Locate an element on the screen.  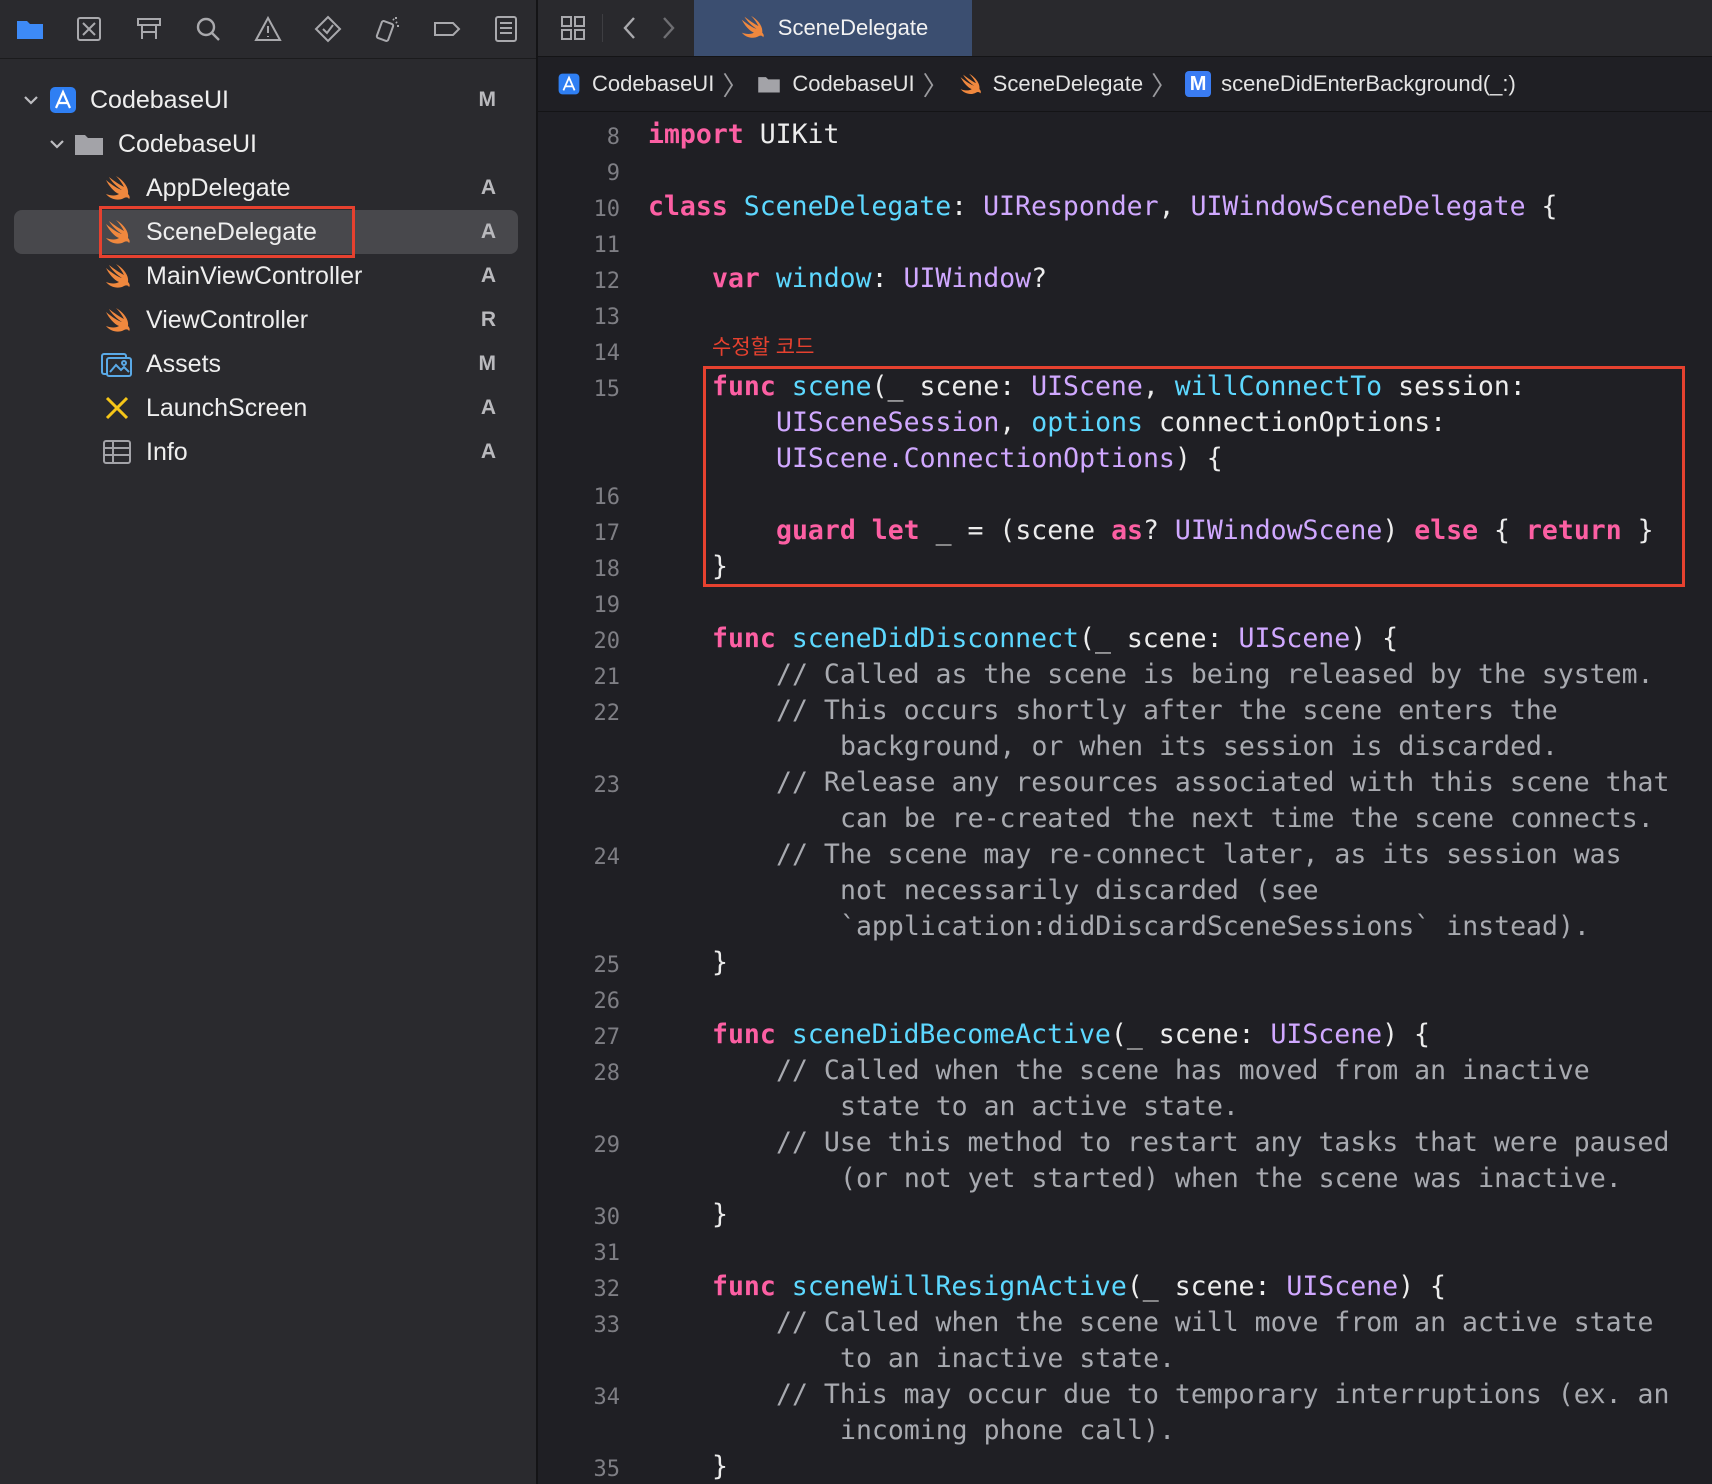
tree-item-label: ViewController is located at coordinates (227, 319).